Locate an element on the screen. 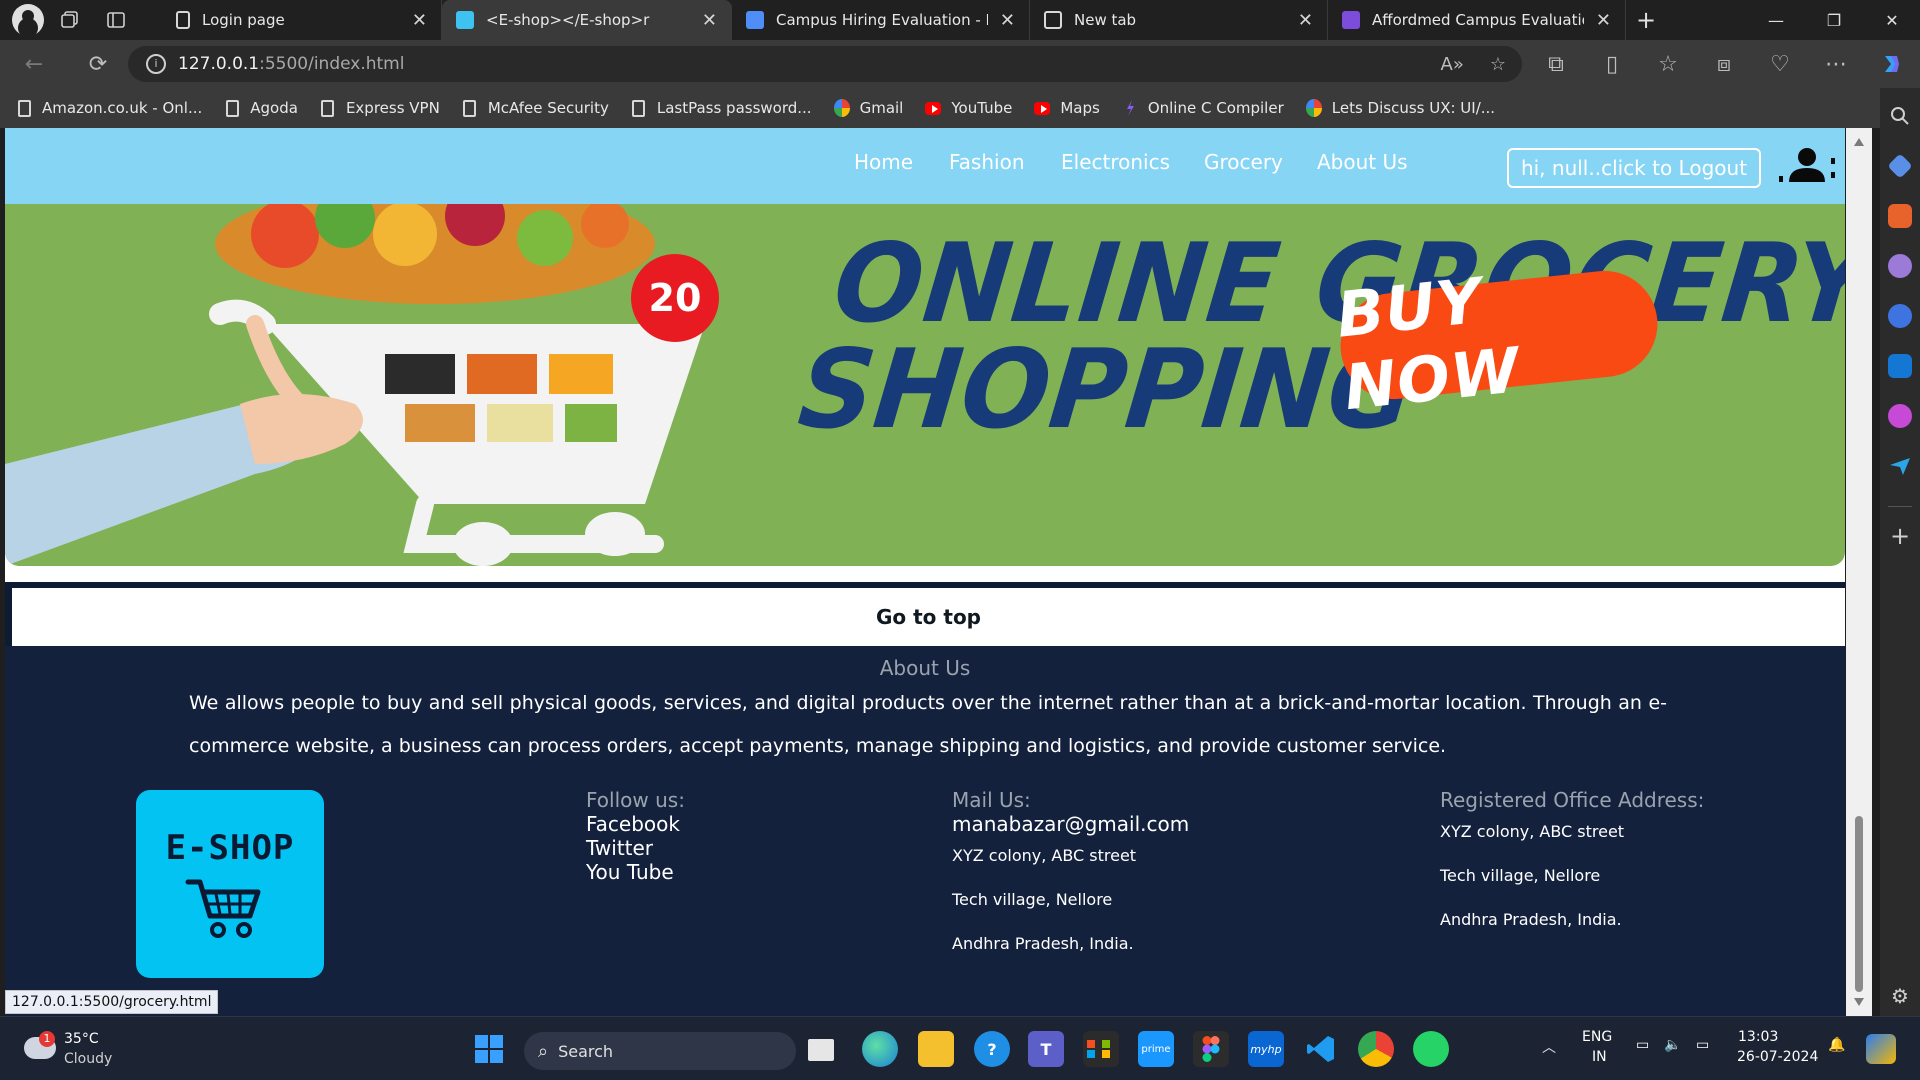 The height and width of the screenshot is (1080, 1920). more-menu-icon: ⋯ is located at coordinates (1836, 64).